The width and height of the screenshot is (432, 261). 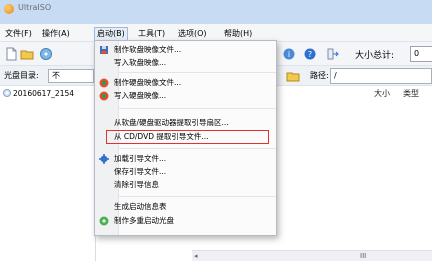 What do you see at coordinates (48, 173) in the screenshot?
I see `disc-tree-pane: 20160617_2154` at bounding box center [48, 173].